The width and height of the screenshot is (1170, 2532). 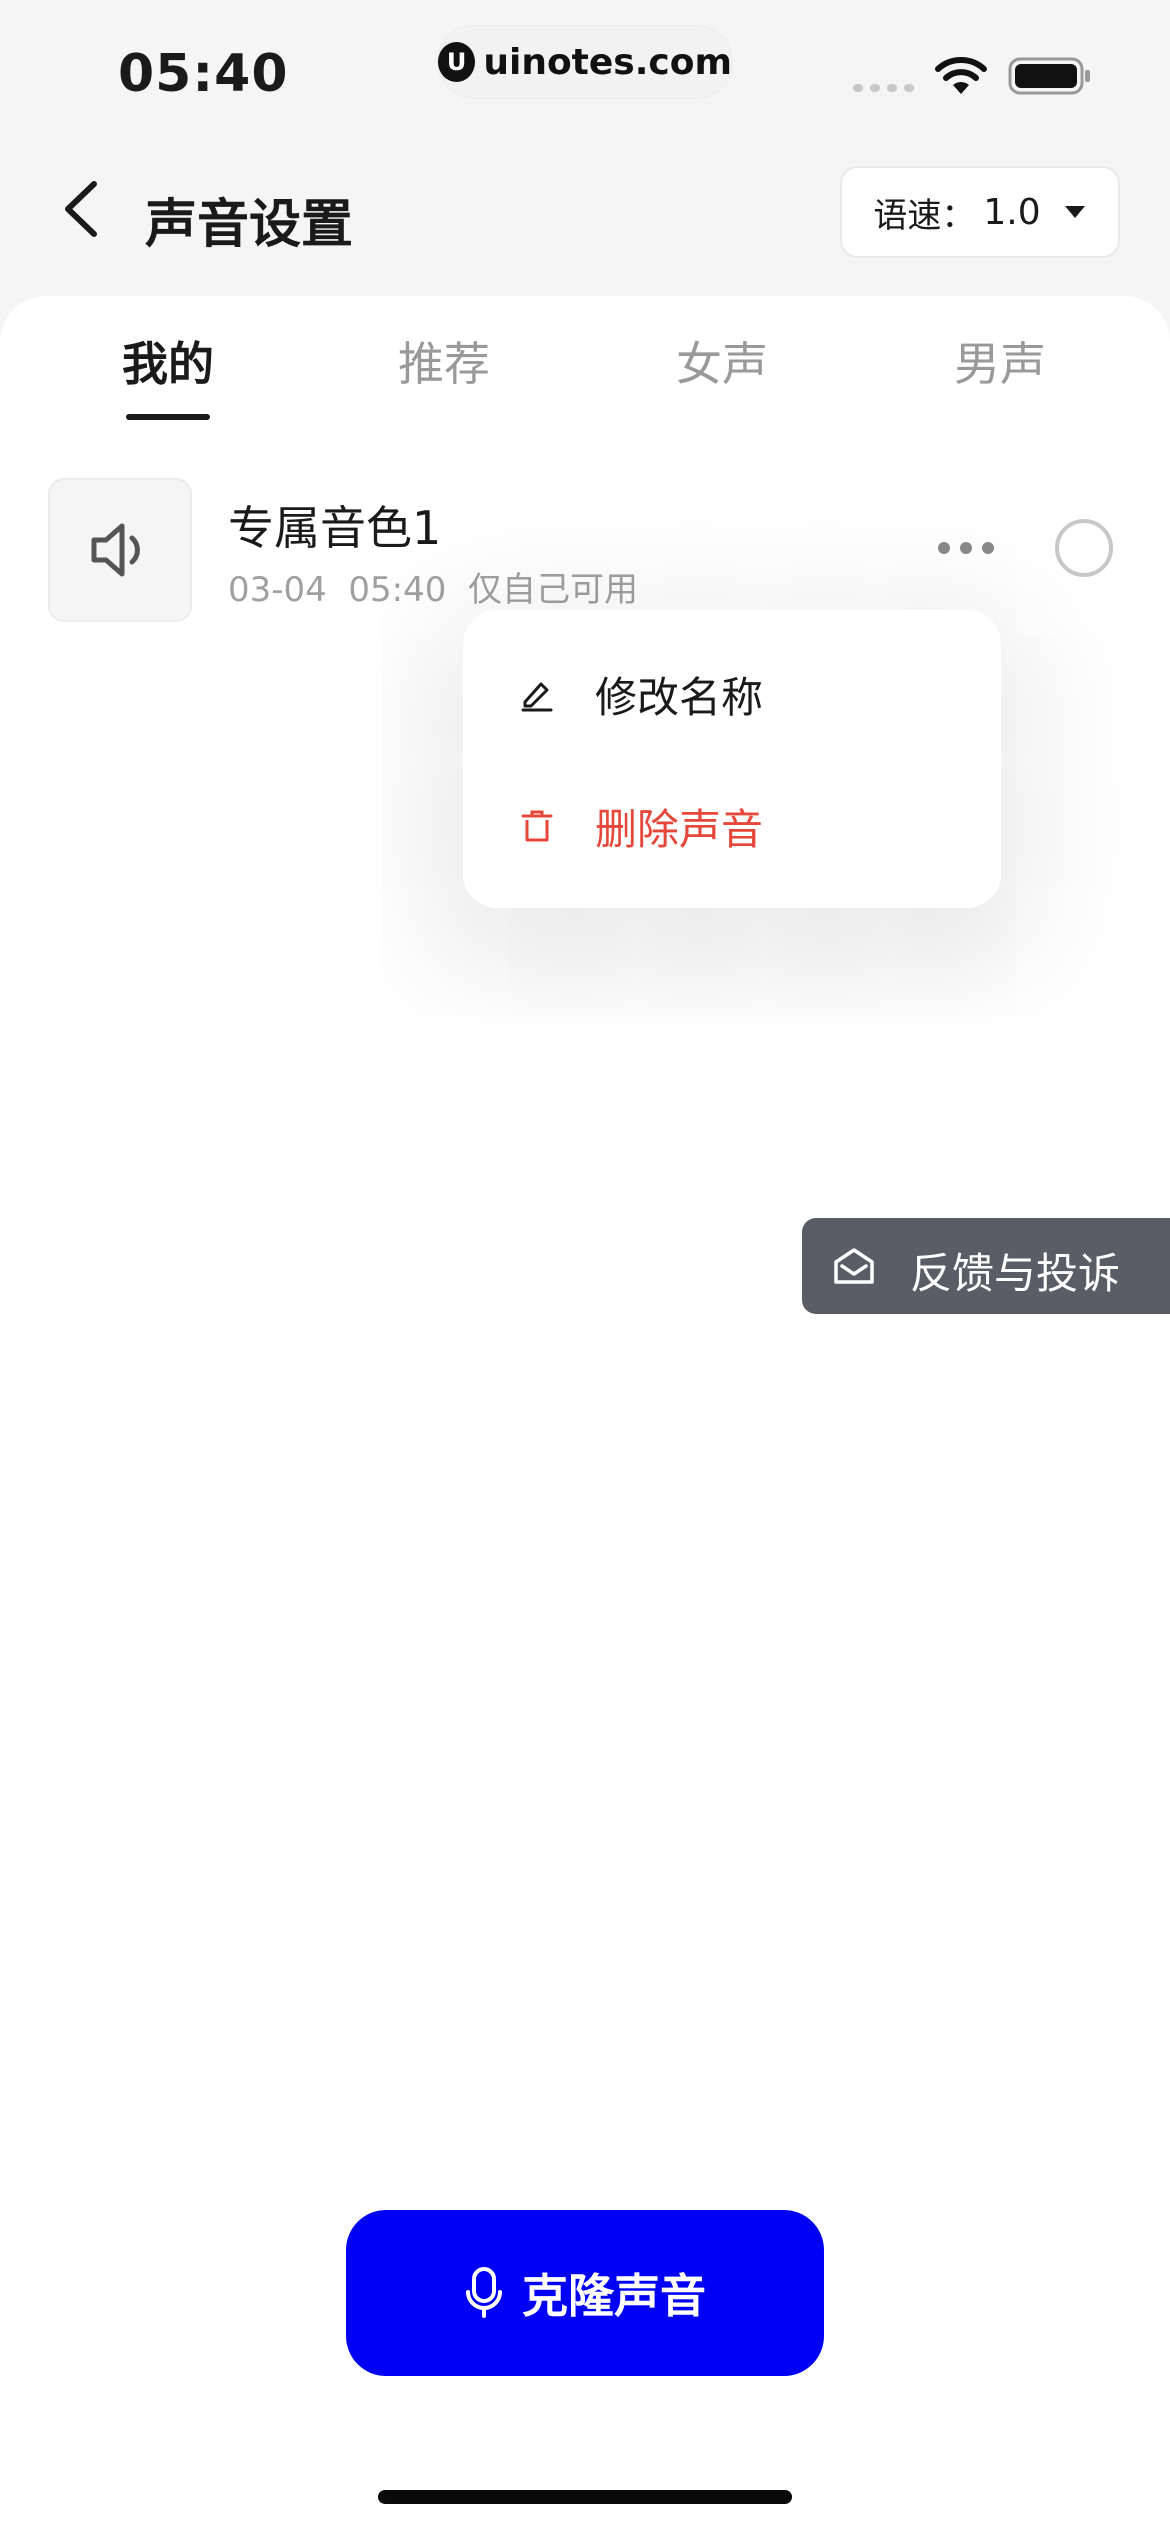 I want to click on voice-name: 专属音色1, so click(x=335, y=528).